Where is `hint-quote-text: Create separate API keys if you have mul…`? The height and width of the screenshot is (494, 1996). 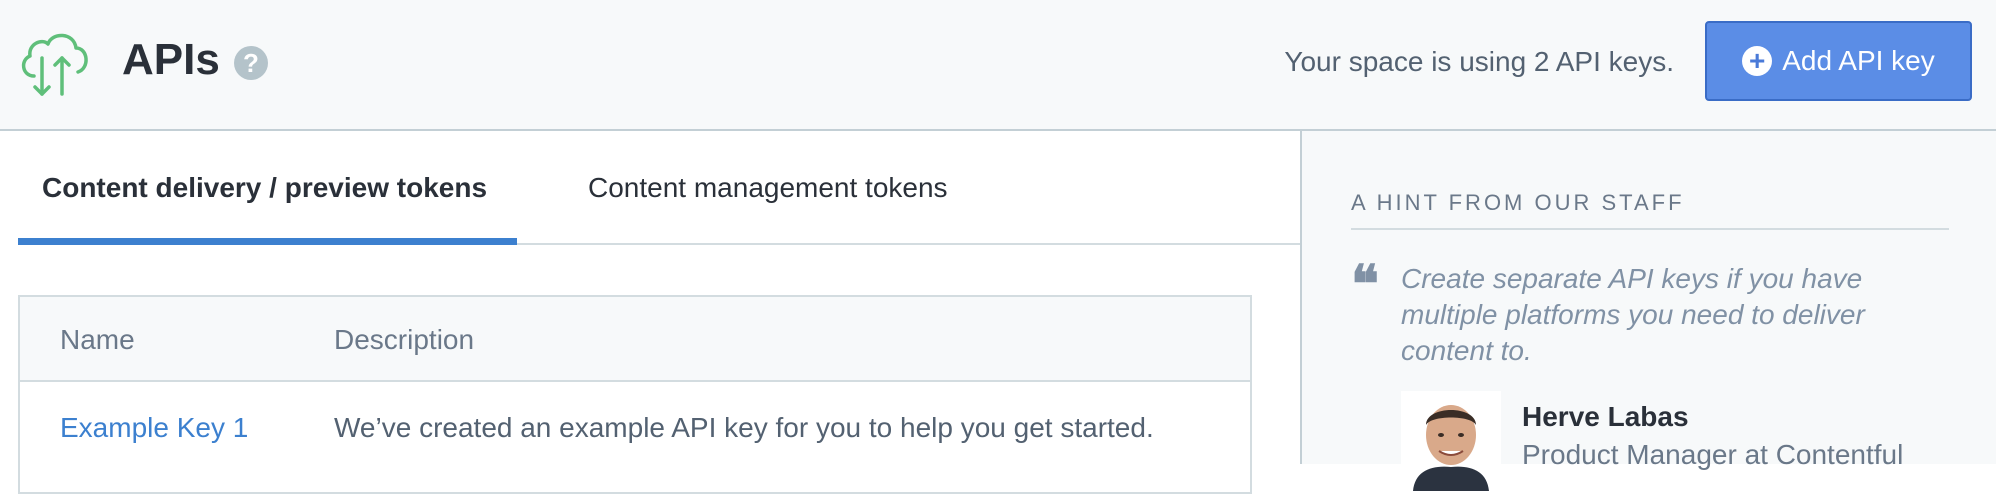
hint-quote-text: Create separate API keys if you have mul… is located at coordinates (1633, 314).